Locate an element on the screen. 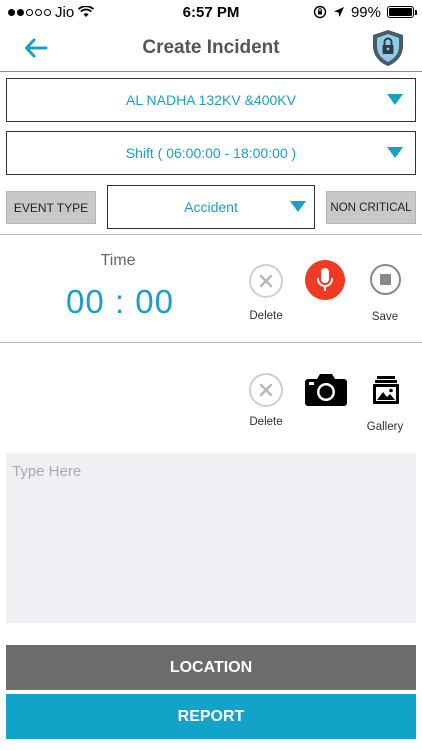 This screenshot has height=750, width=422. orientation-lock-icon is located at coordinates (320, 12).